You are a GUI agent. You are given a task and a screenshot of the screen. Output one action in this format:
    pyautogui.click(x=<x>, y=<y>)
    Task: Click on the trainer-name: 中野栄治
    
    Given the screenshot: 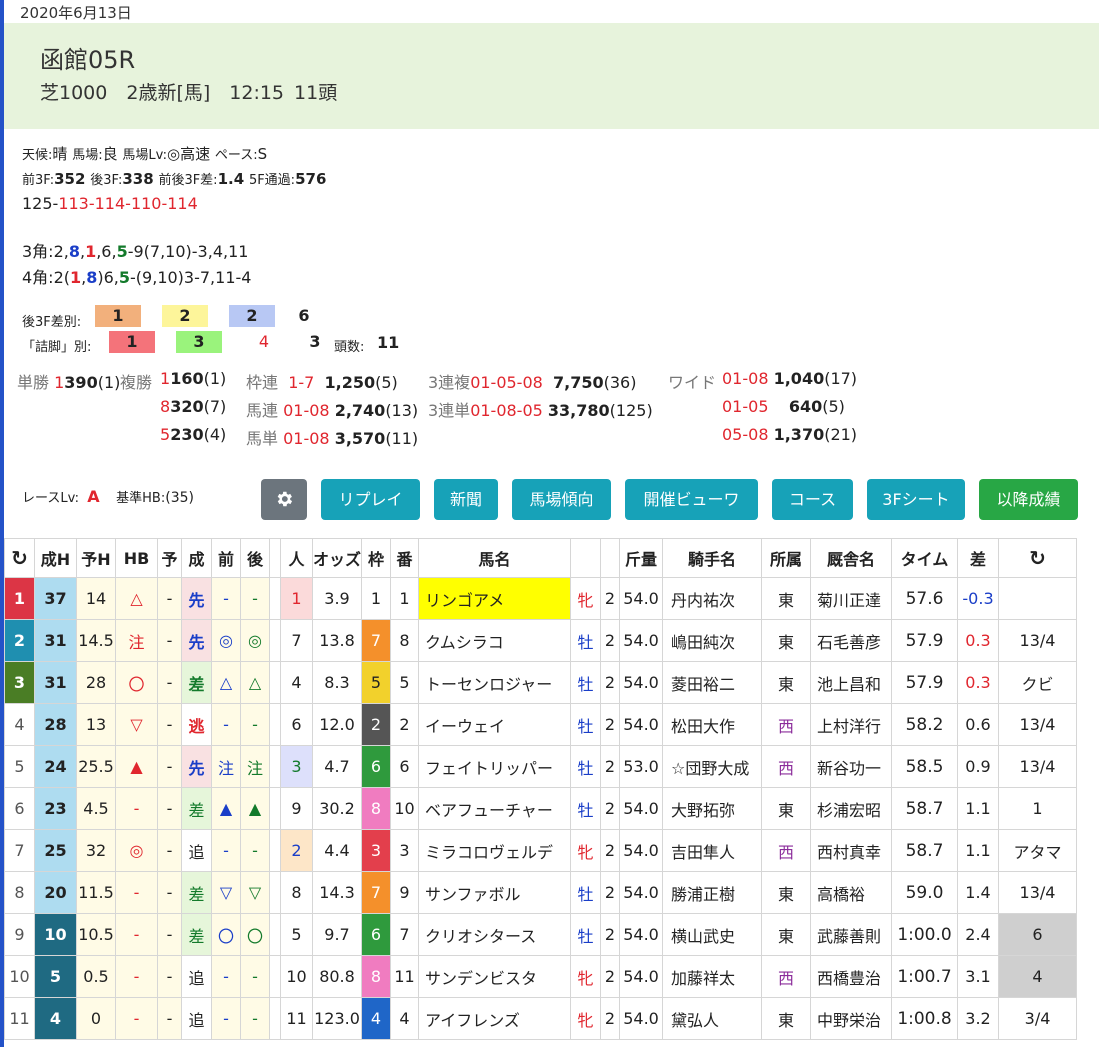 What is the action you would take?
    pyautogui.click(x=851, y=1018)
    